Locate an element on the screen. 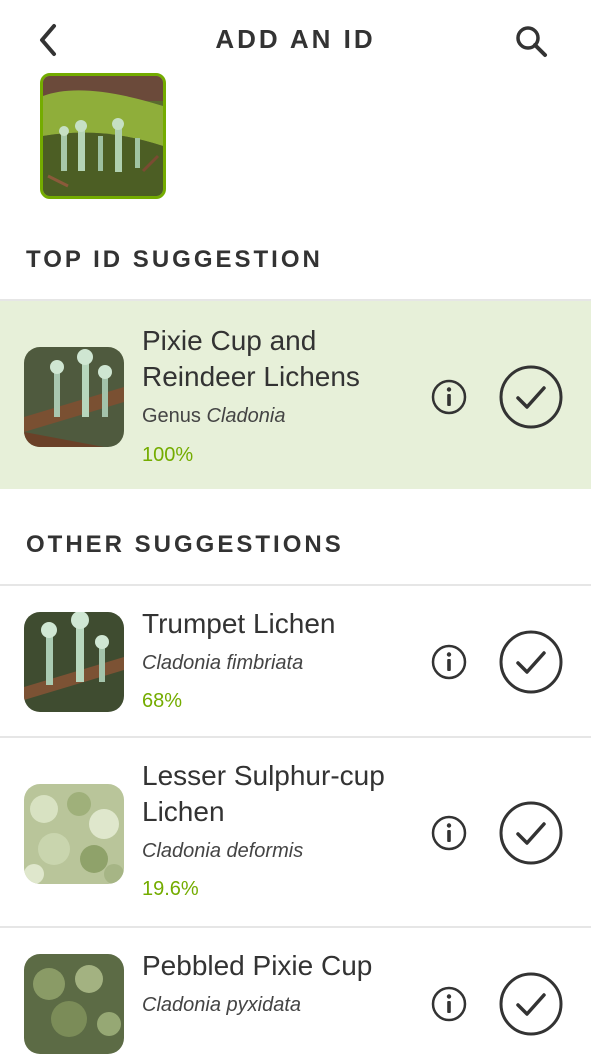 The width and height of the screenshot is (591, 1054). taxon-scientific: Cladonia deformis is located at coordinates (223, 851).